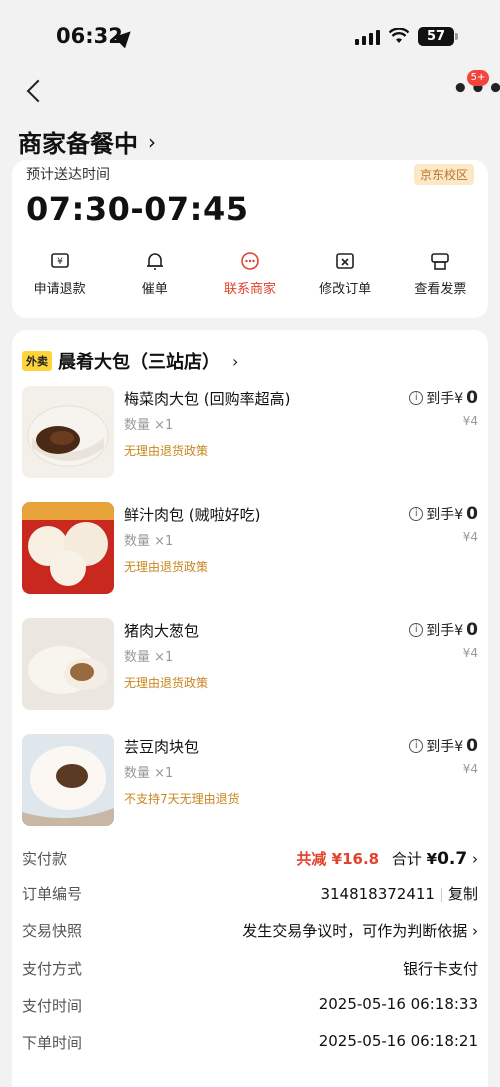 The width and height of the screenshot is (500, 1087). Describe the element at coordinates (52, 1006) in the screenshot. I see `payment-time-label: 支付时间` at that location.